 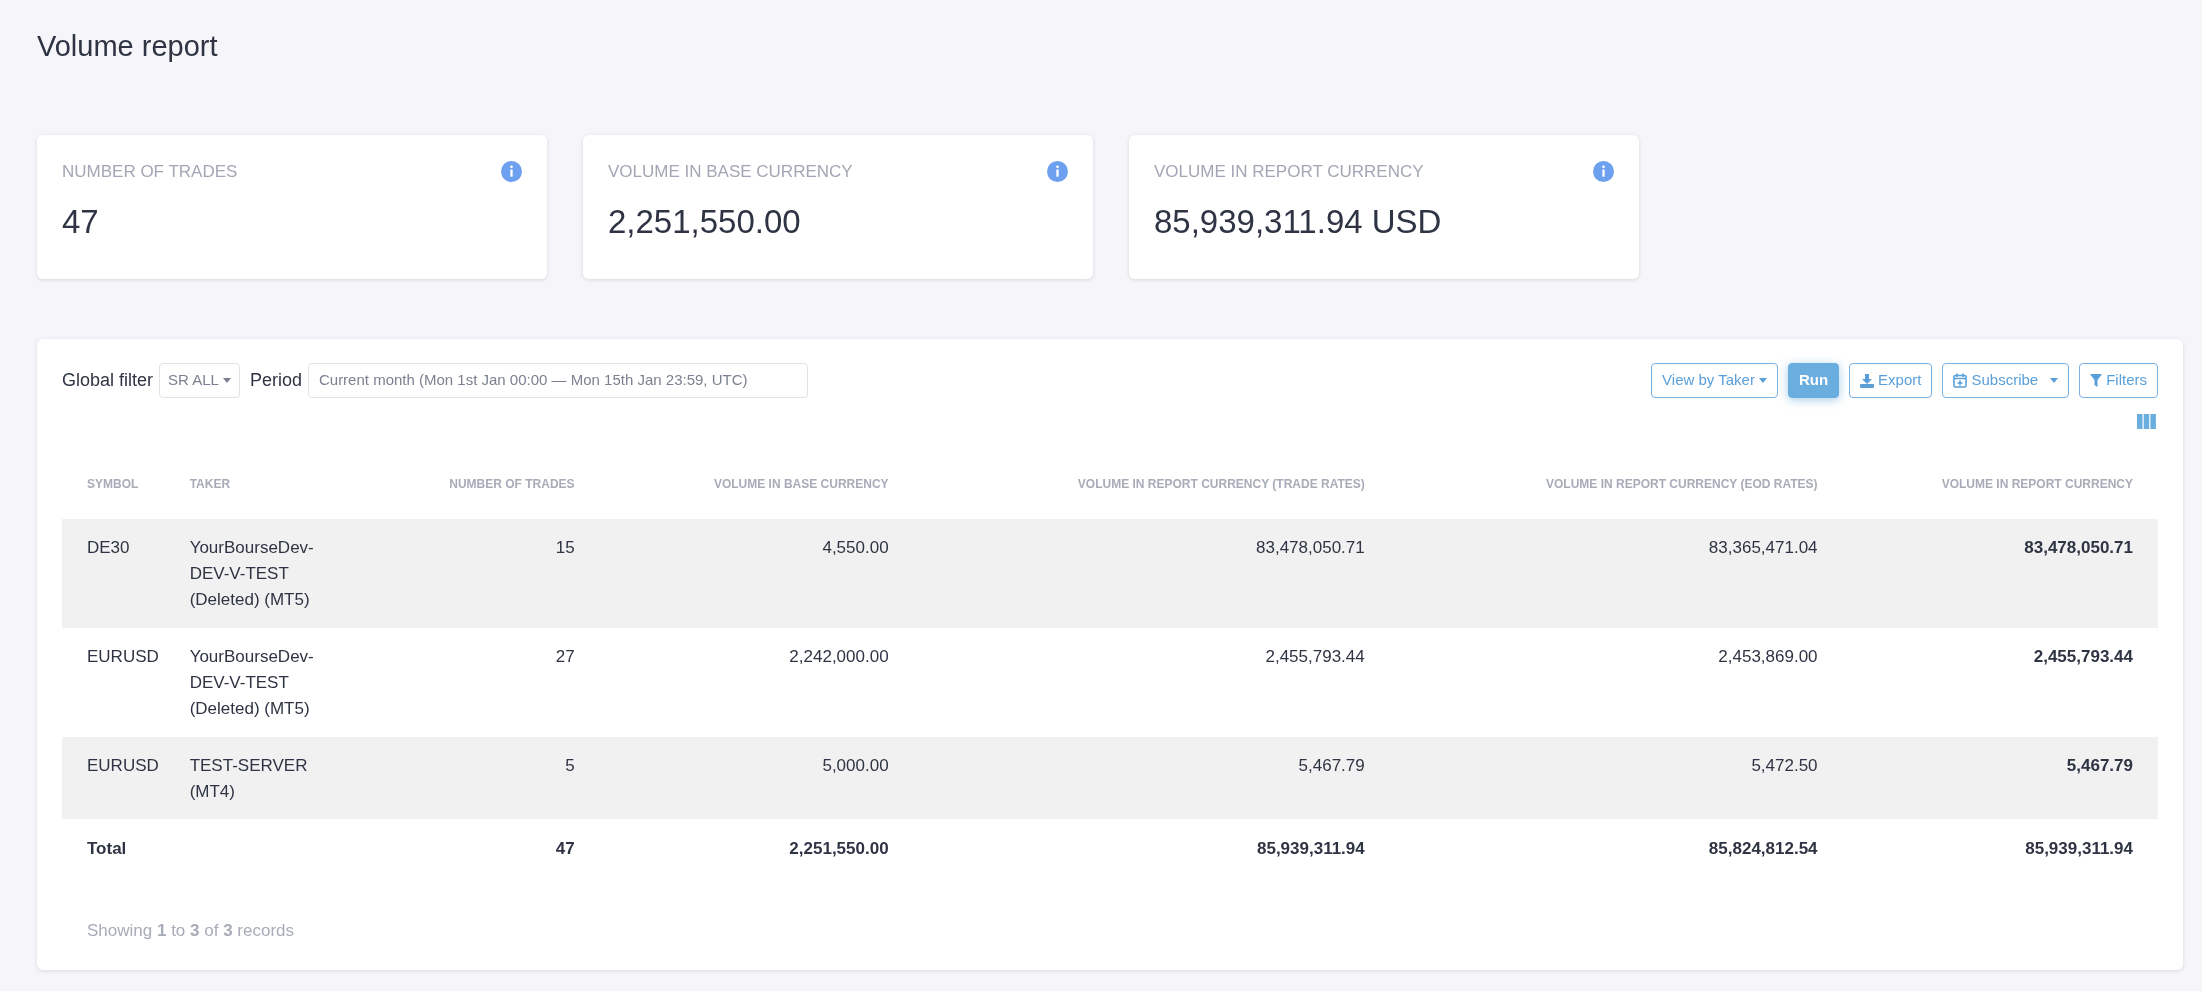 What do you see at coordinates (730, 172) in the screenshot?
I see `stat-label: VOLUME IN BASE CURRENCY` at bounding box center [730, 172].